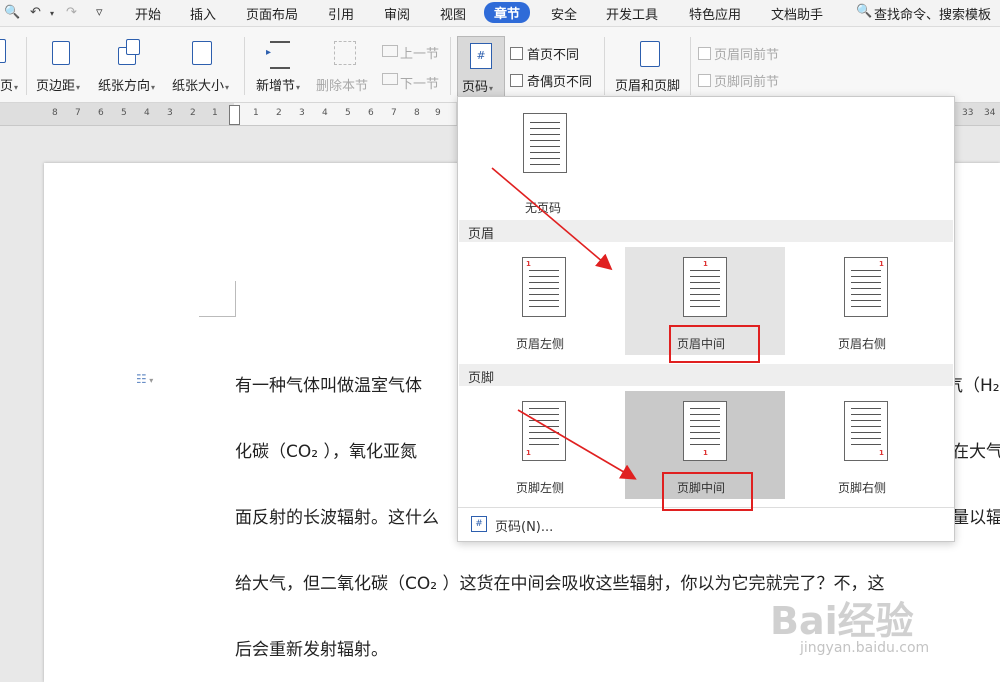 The image size is (1000, 682). What do you see at coordinates (865, 648) in the screenshot?
I see `baidu-watermark-url: jingyan.baidu.com` at bounding box center [865, 648].